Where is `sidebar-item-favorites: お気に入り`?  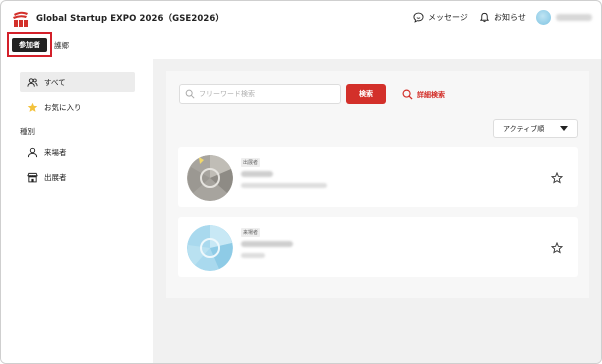 sidebar-item-favorites: お気に入り is located at coordinates (77, 107).